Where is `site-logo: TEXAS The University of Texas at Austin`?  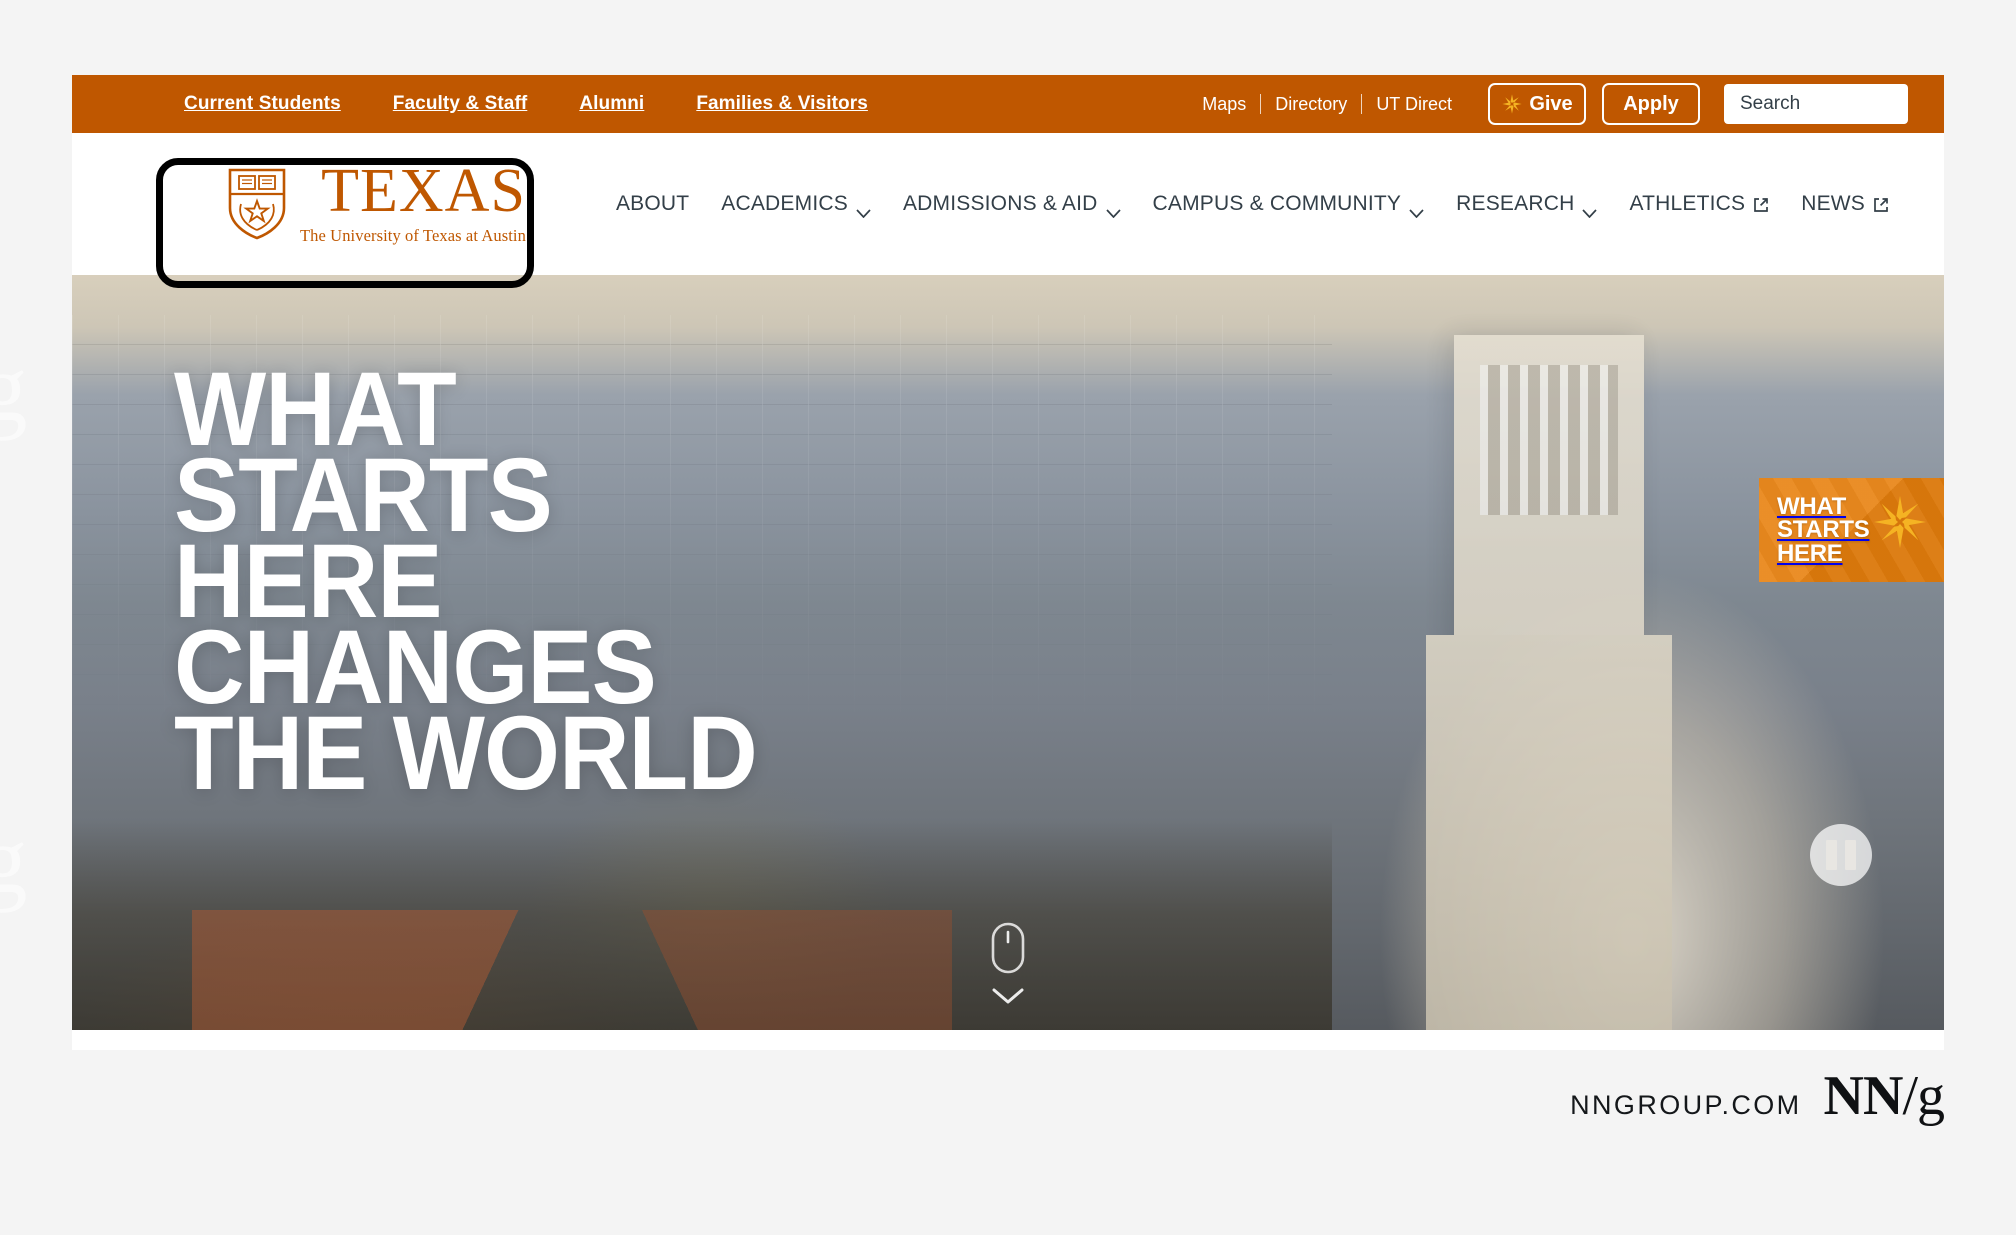 site-logo: TEXAS The University of Texas at Austin is located at coordinates (377, 201).